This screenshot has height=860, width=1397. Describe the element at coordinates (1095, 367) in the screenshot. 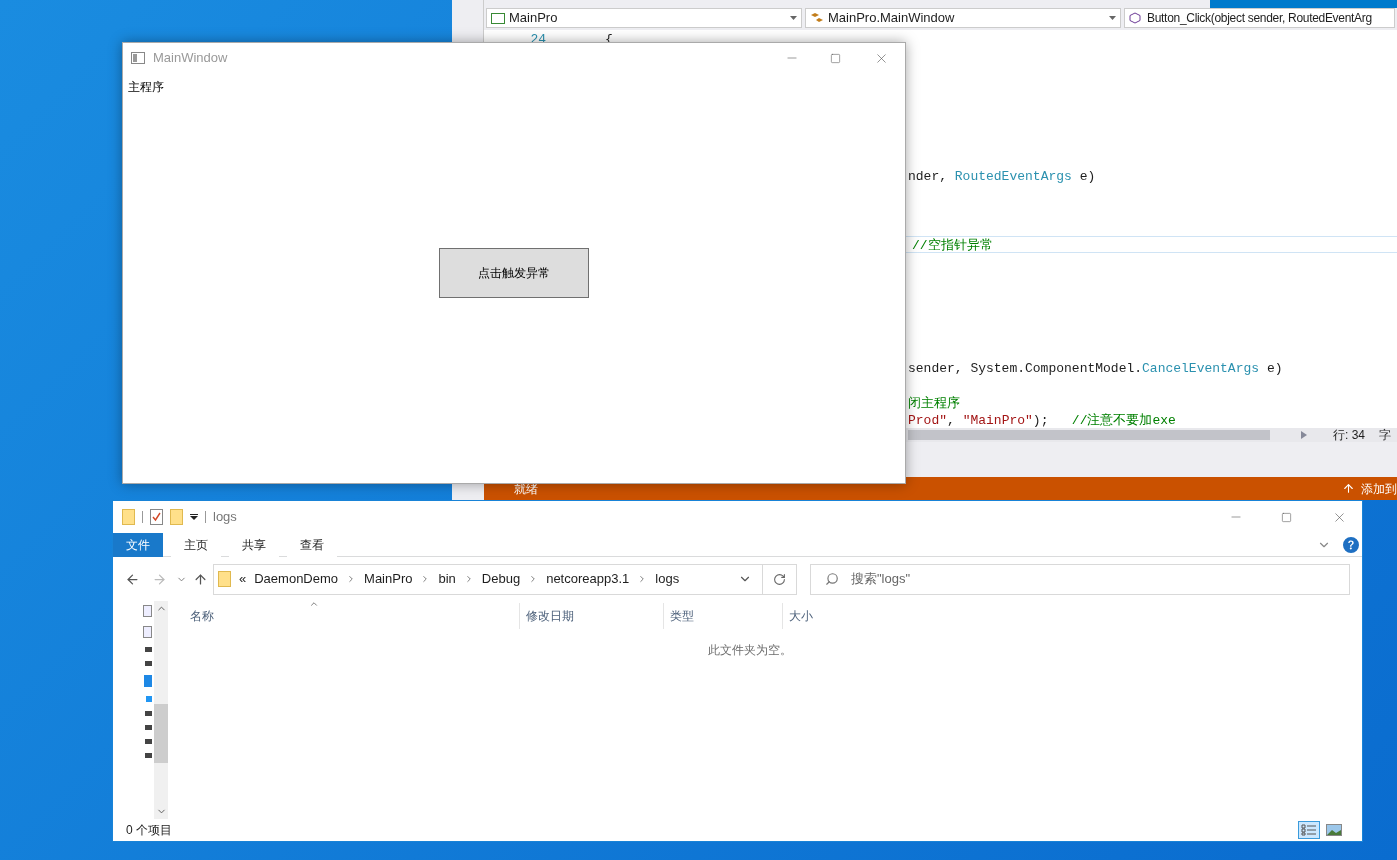

I see `code-line: sender, System.ComponentModel.CancelEventArgs e)` at that location.